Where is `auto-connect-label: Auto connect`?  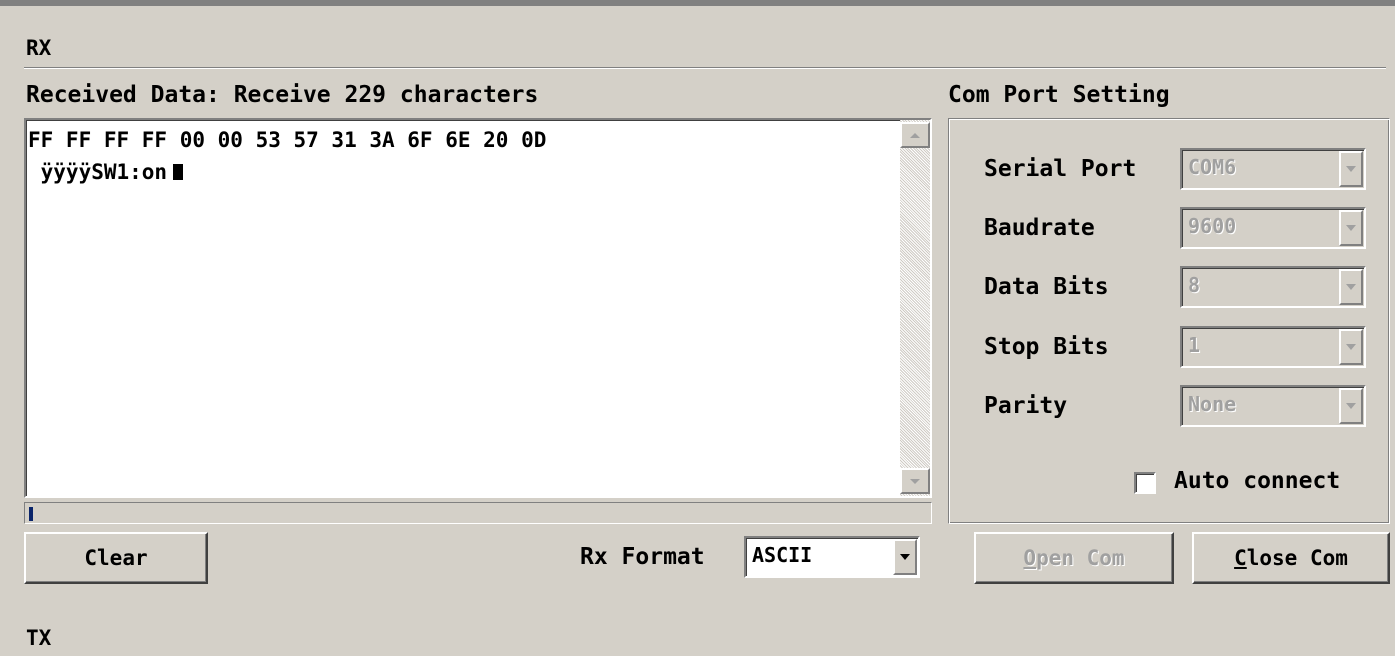
auto-connect-label: Auto connect is located at coordinates (1257, 481).